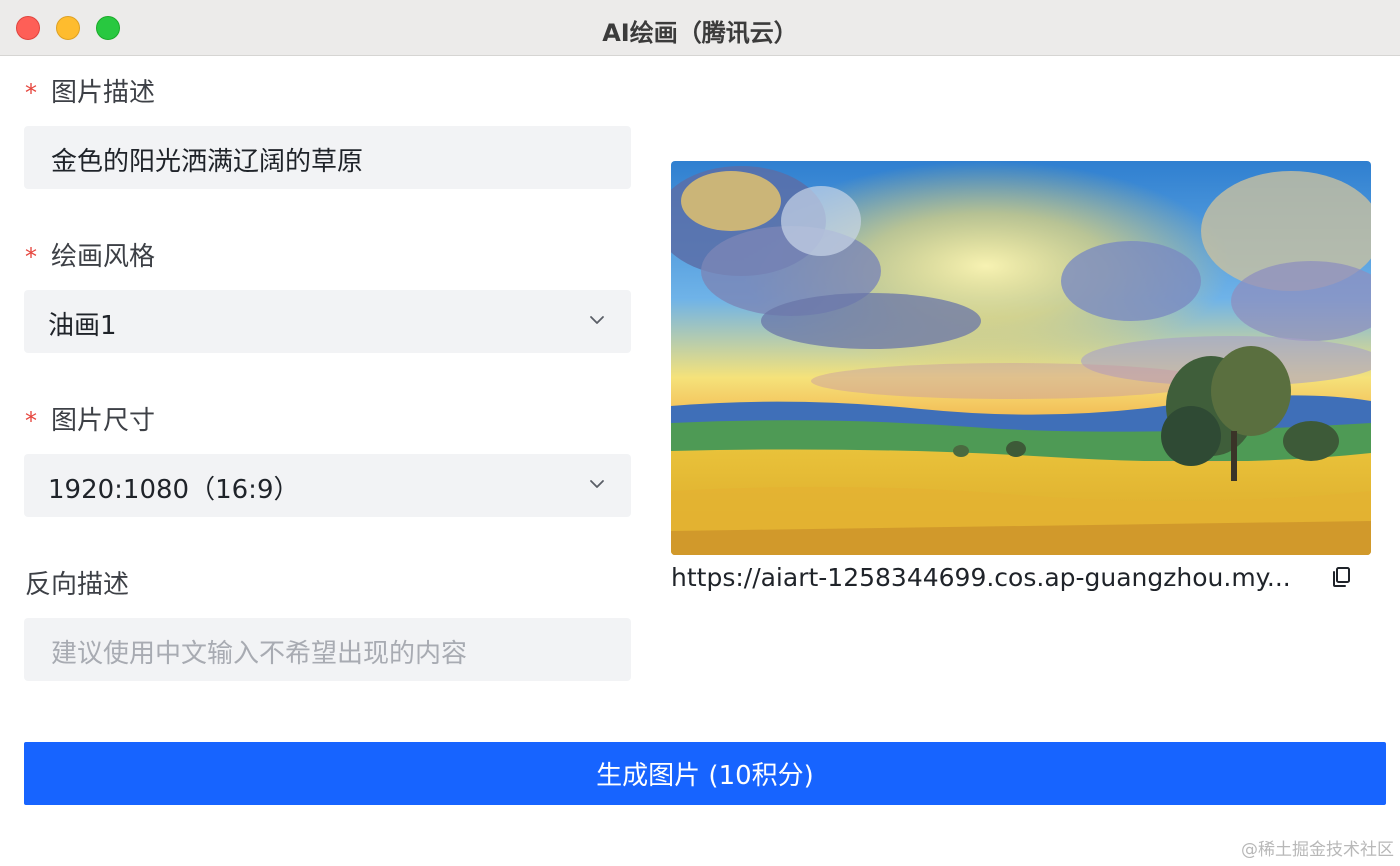 The height and width of the screenshot is (866, 1400). Describe the element at coordinates (103, 257) in the screenshot. I see `style-label-text: 绘画风格` at that location.